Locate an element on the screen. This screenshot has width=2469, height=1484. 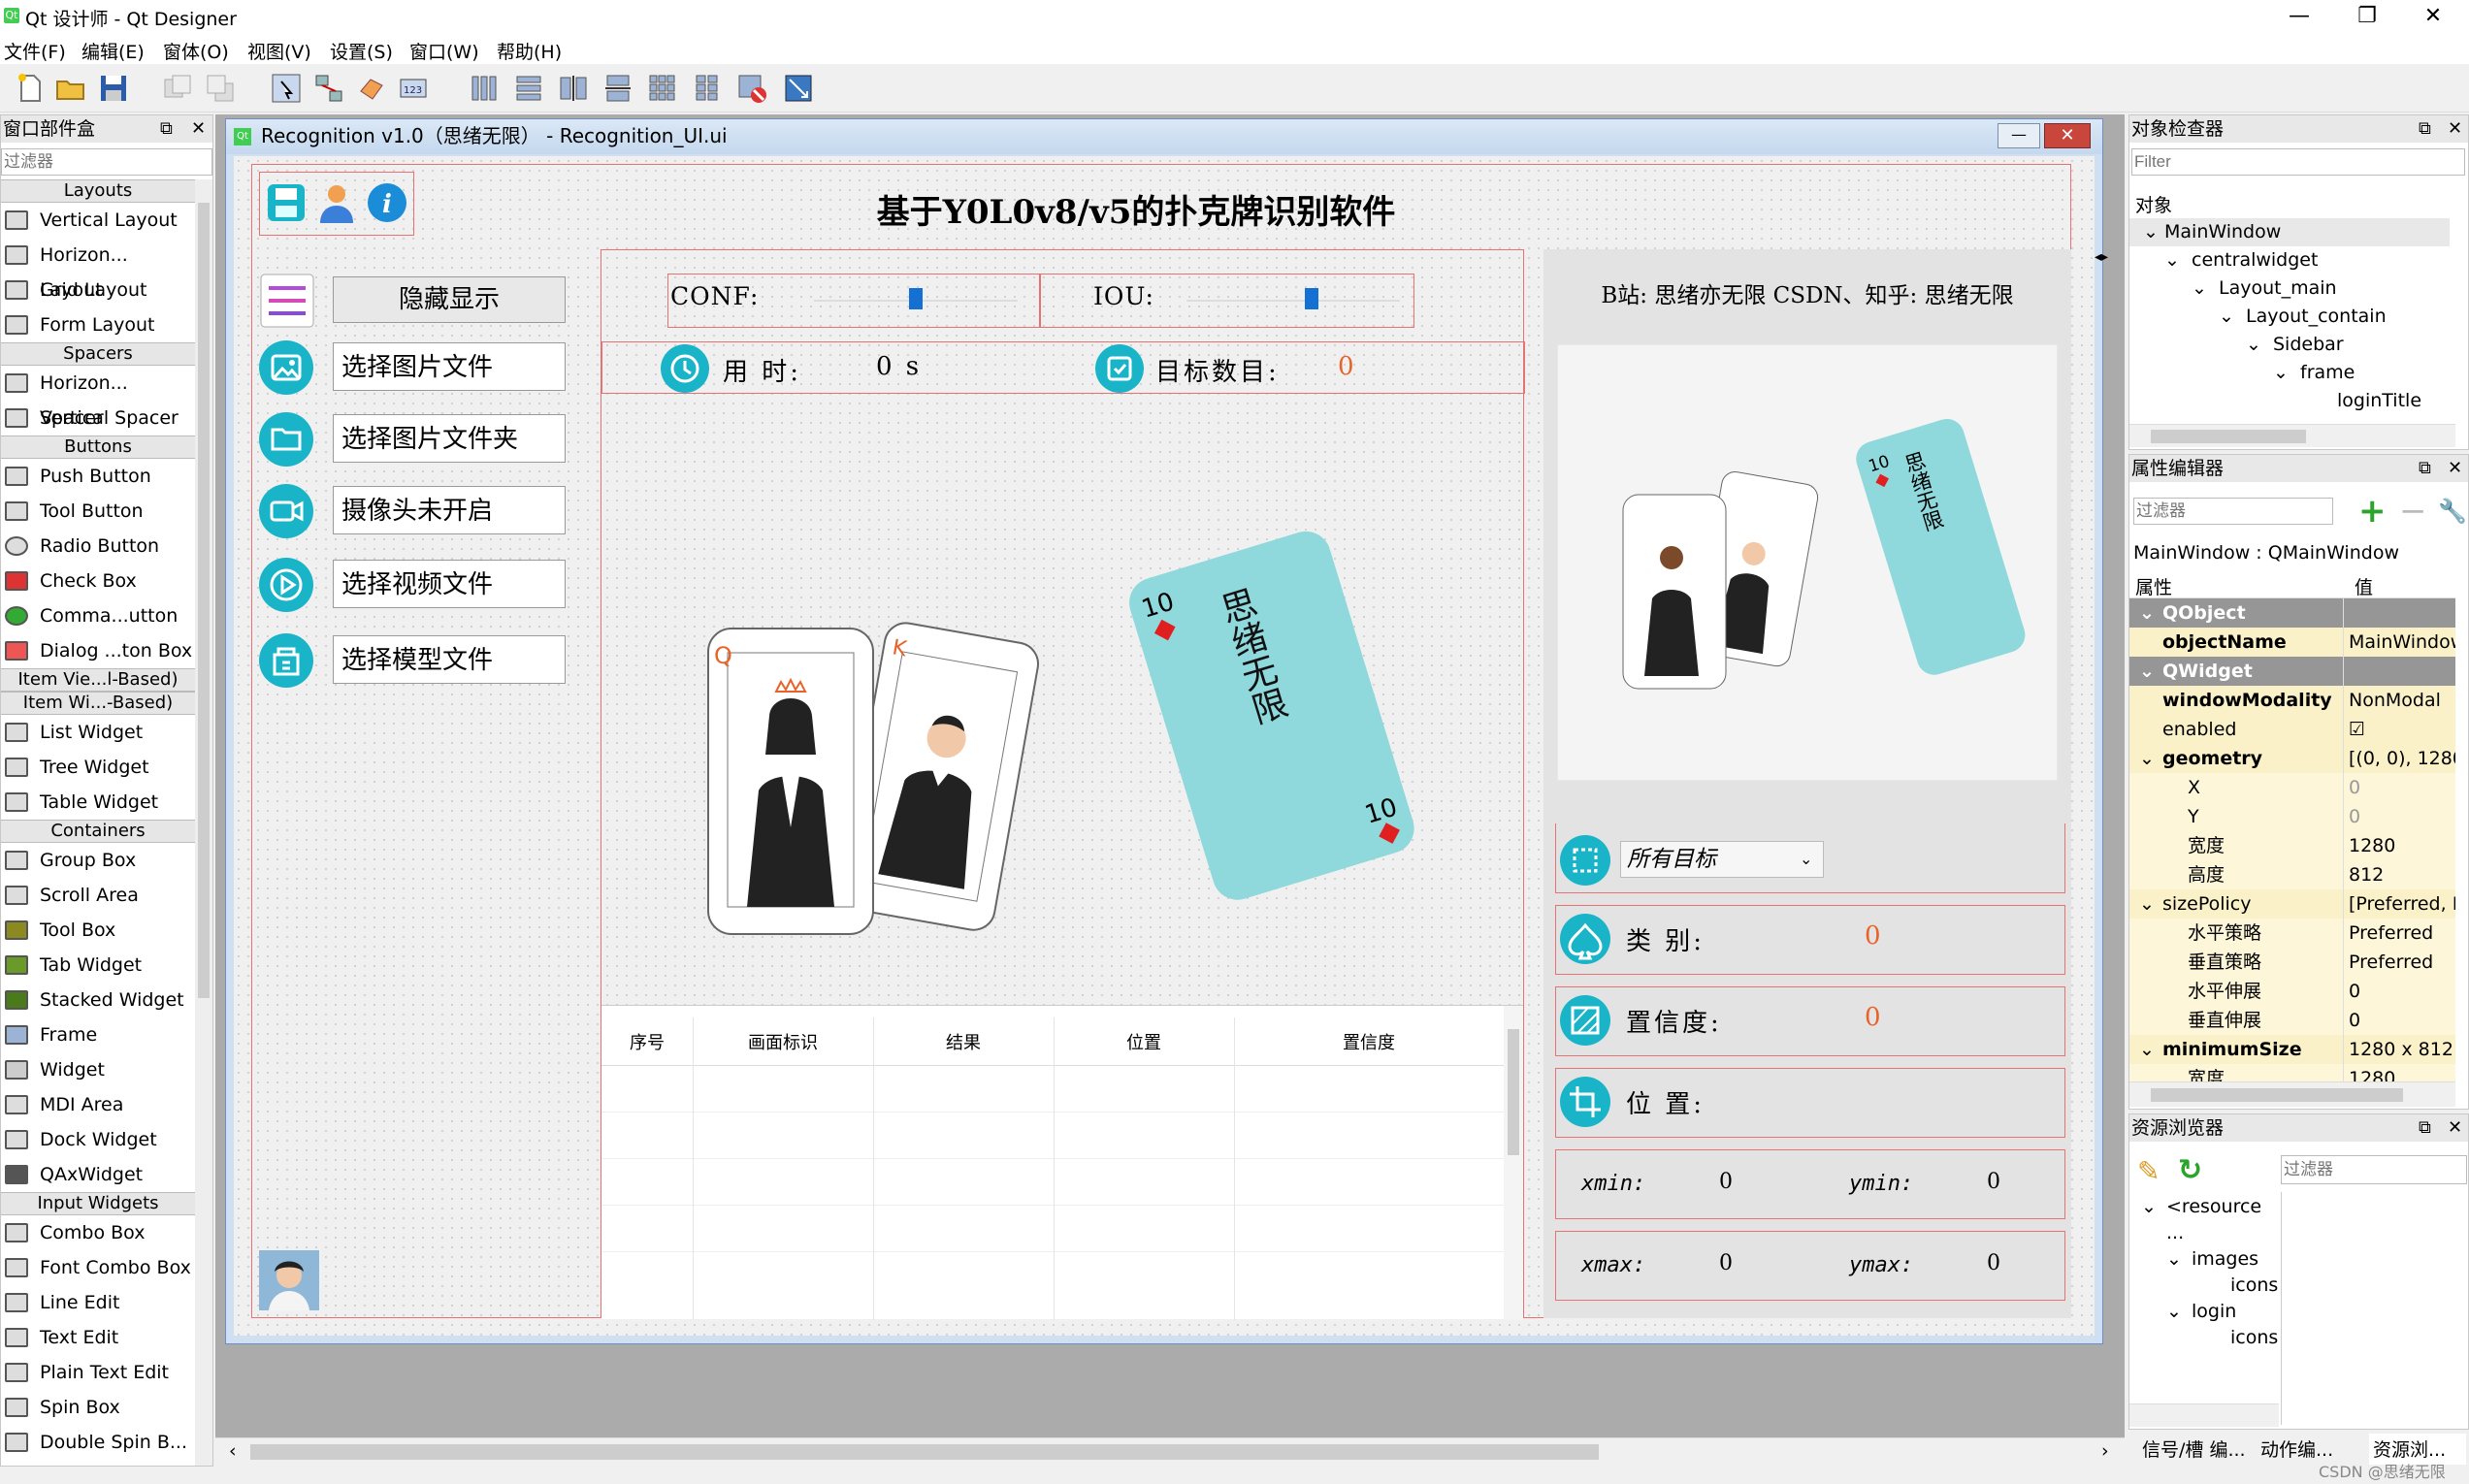
category-spacers: Spacers is located at coordinates (98, 354).